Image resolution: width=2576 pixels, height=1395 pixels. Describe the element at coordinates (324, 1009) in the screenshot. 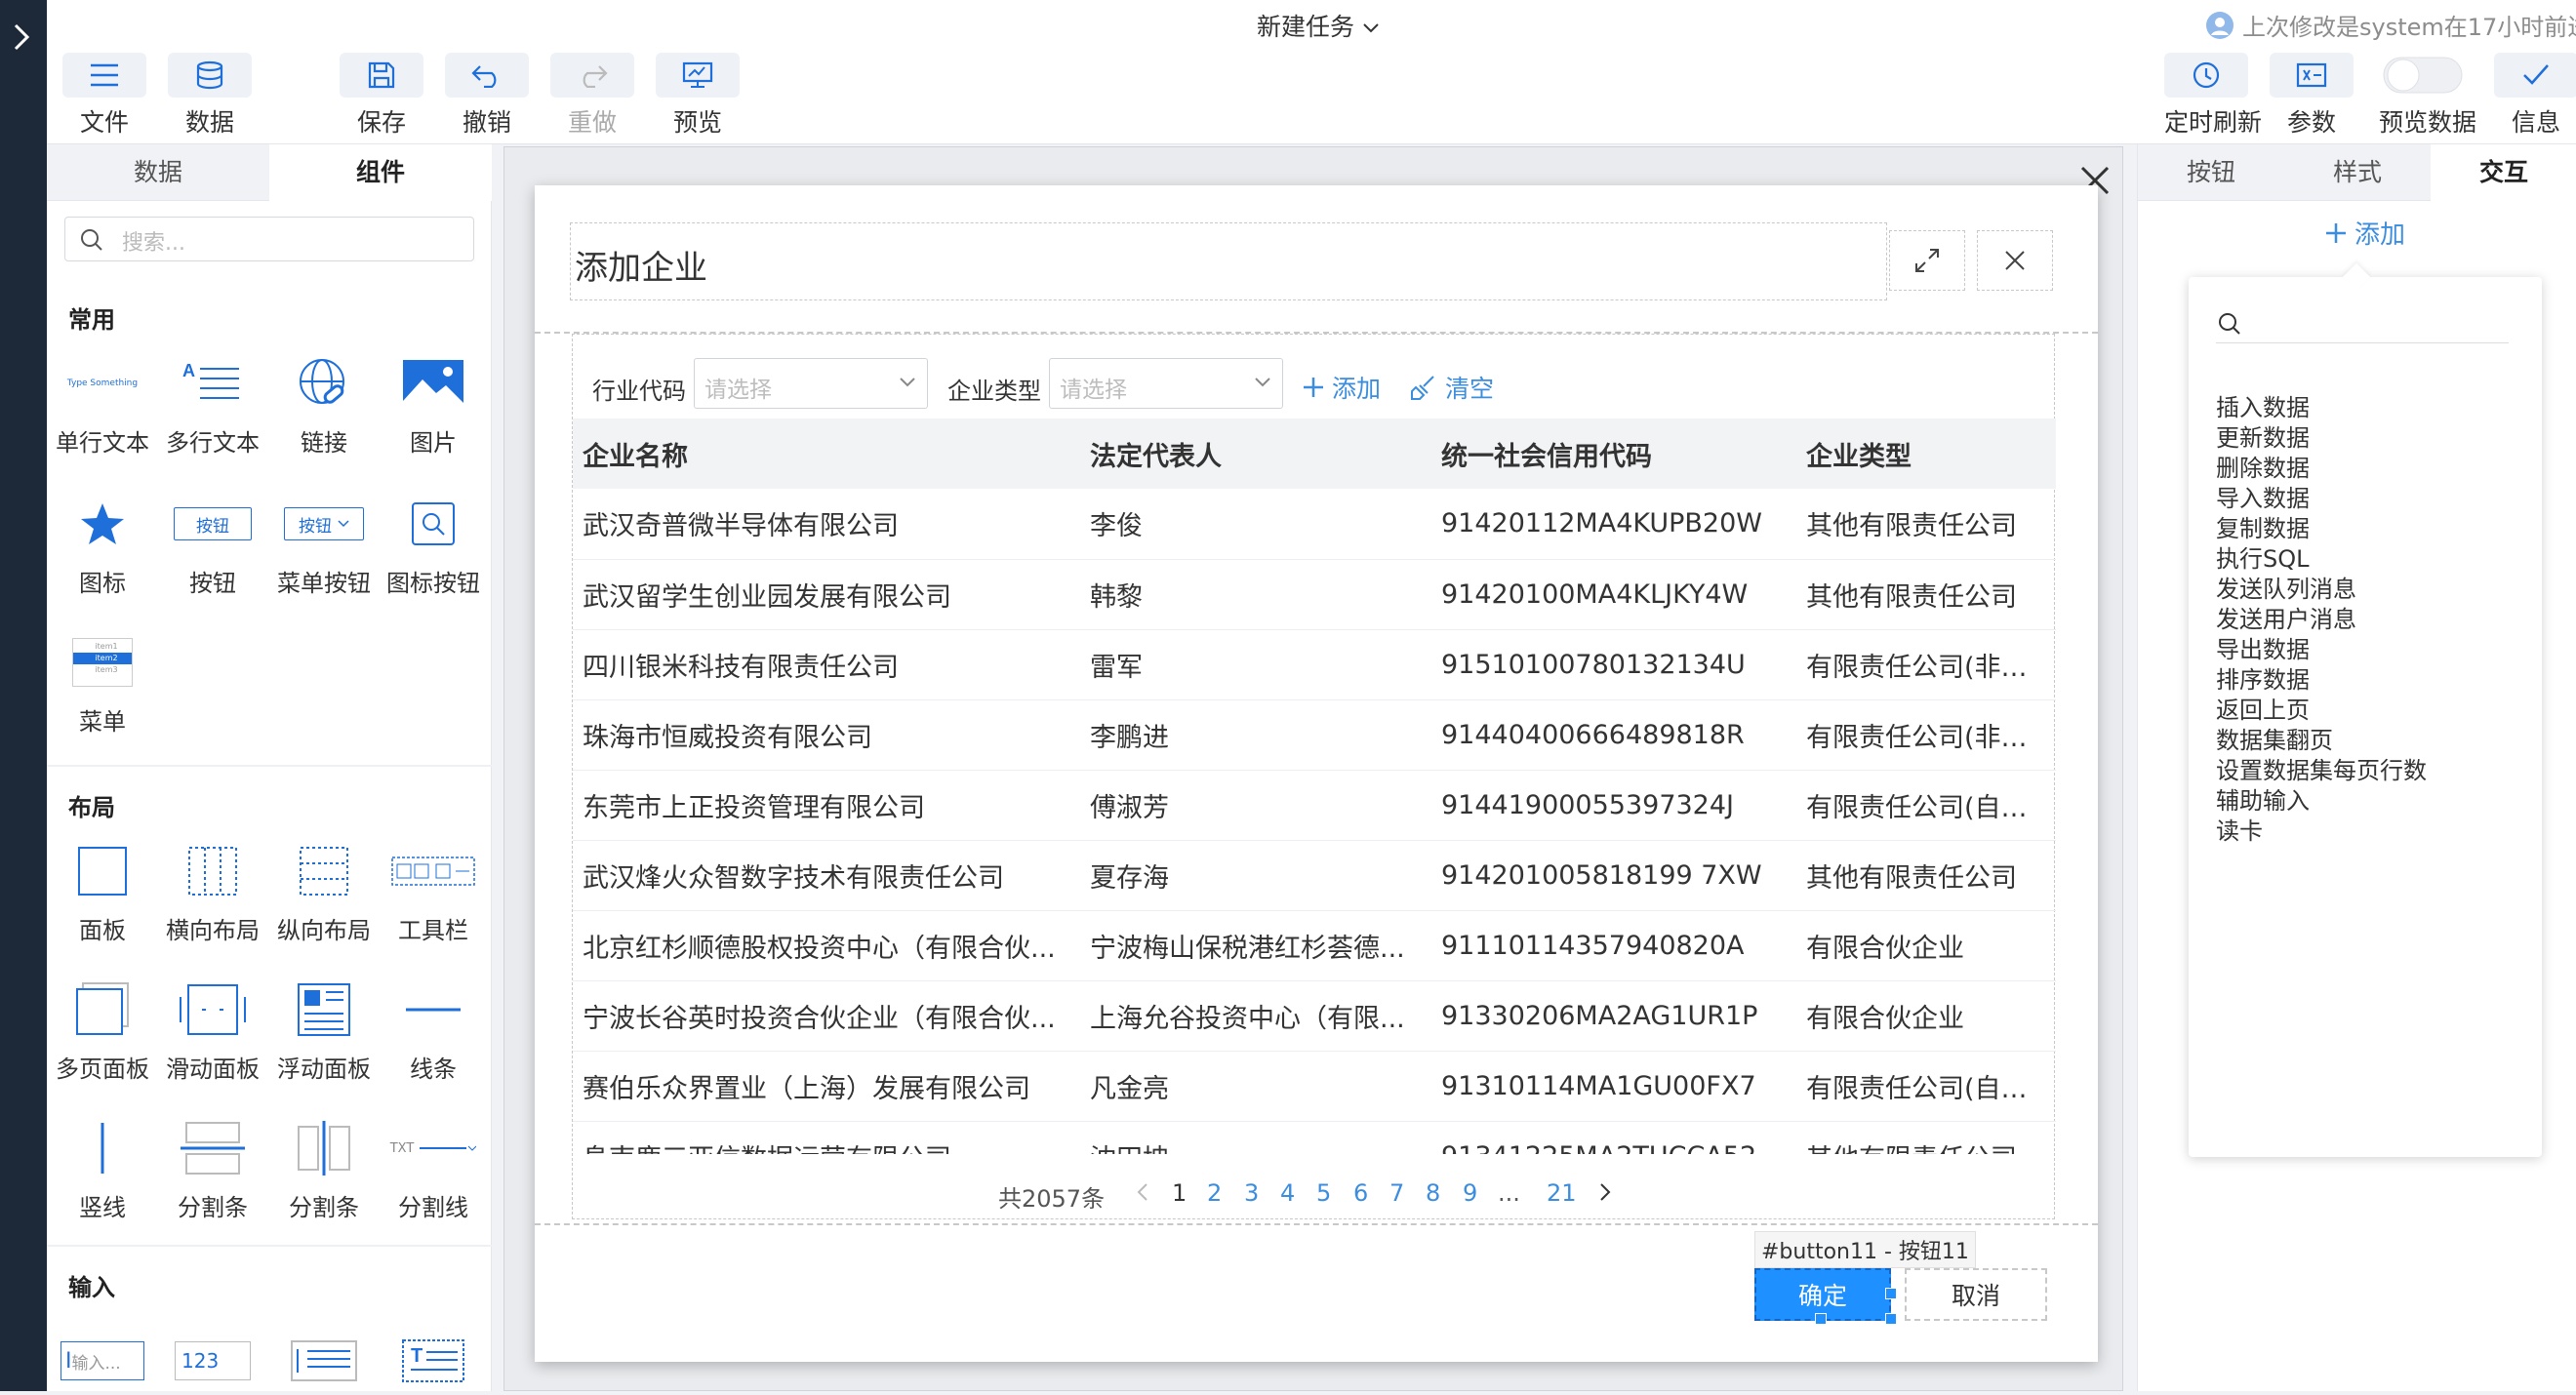

I see `float-panel-icon` at that location.